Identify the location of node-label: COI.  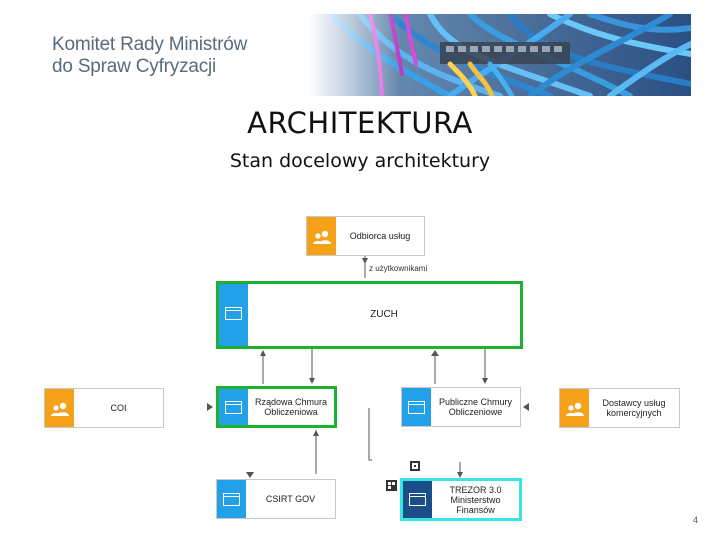
(118, 408).